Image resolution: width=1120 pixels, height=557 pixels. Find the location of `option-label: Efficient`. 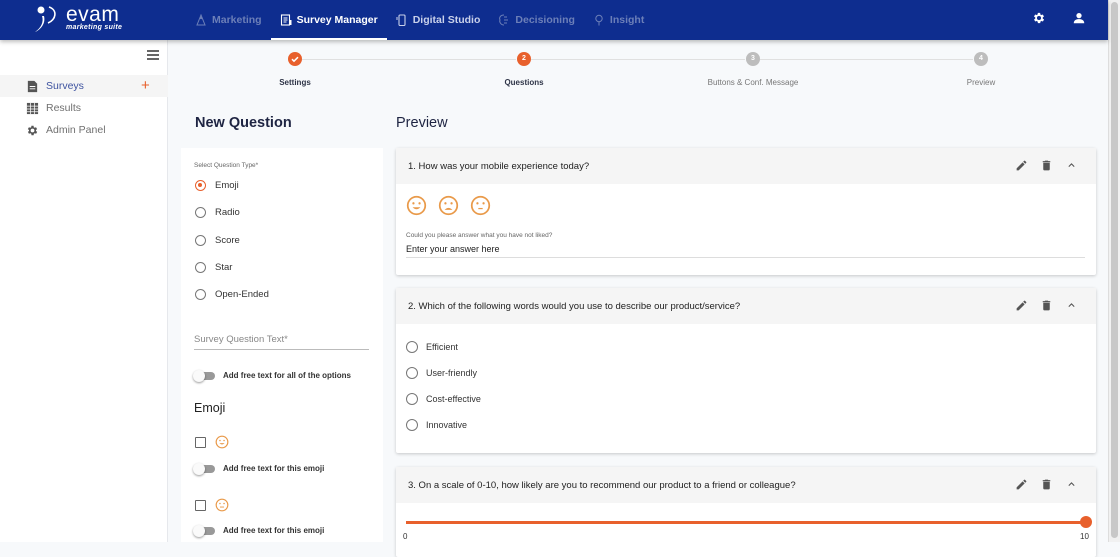

option-label: Efficient is located at coordinates (442, 347).